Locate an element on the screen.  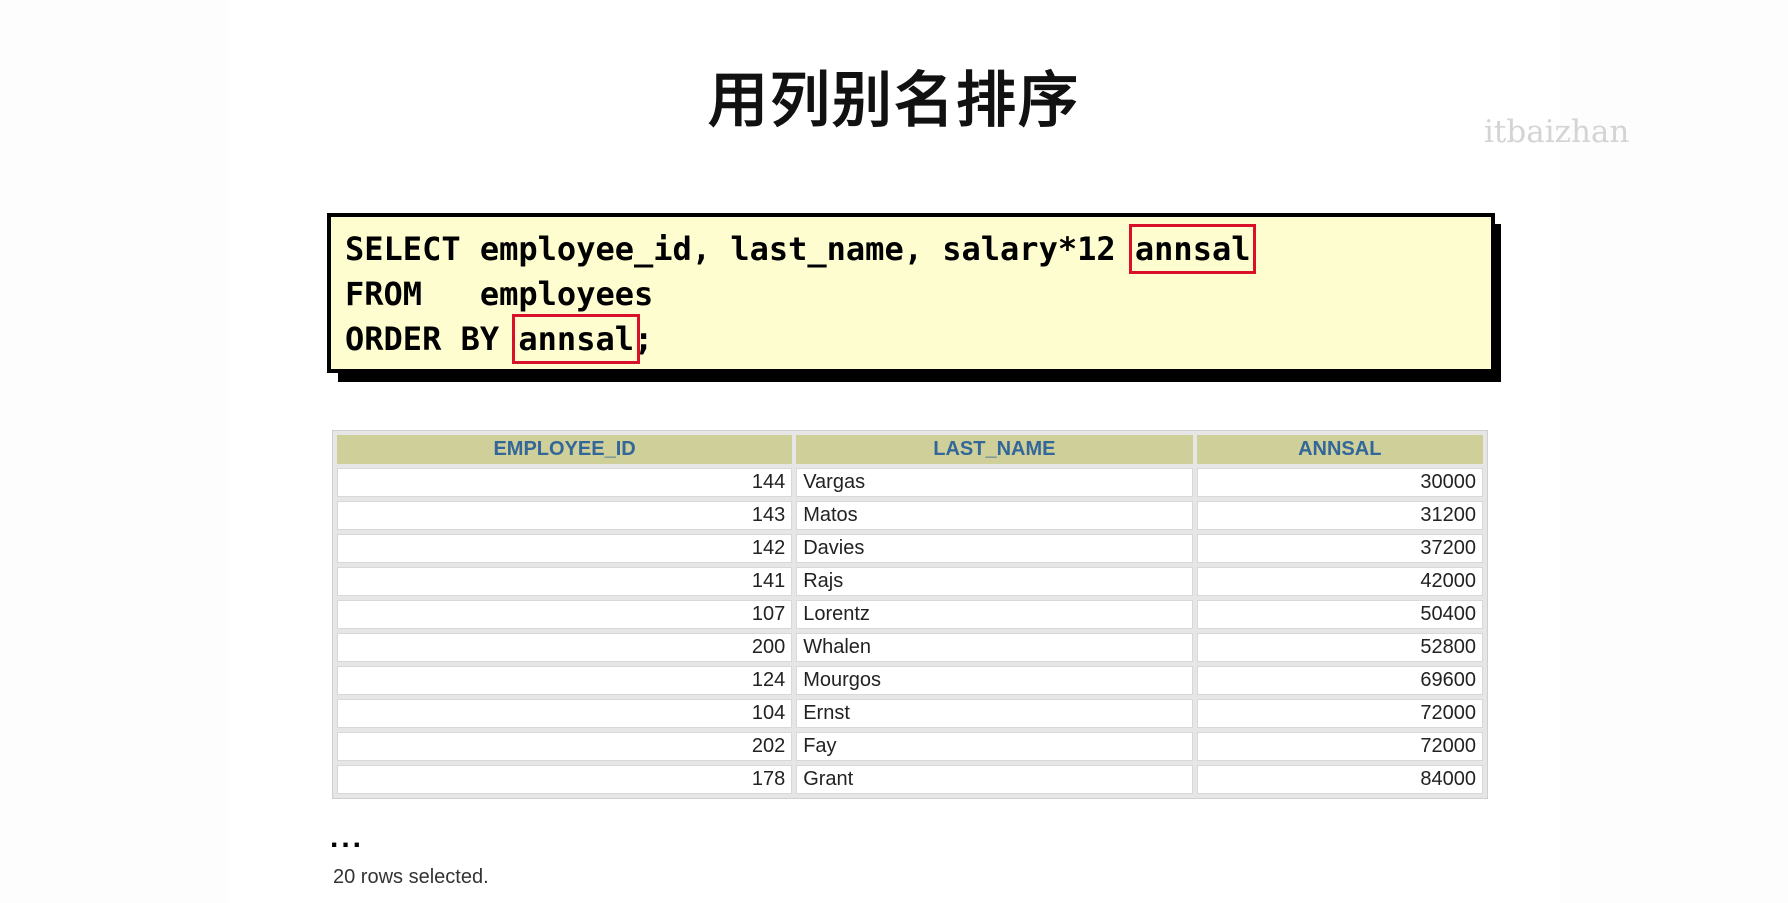
cell-annsal: 84000 is located at coordinates (1339, 779).